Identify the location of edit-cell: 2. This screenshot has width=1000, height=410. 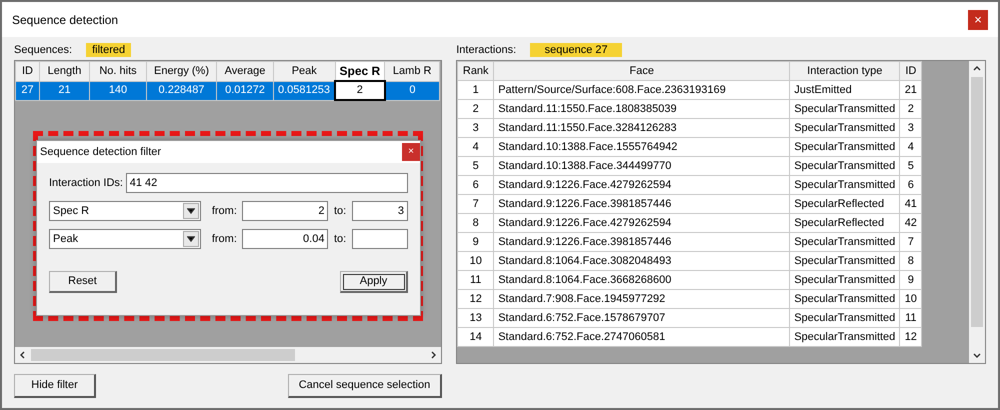
(360, 90).